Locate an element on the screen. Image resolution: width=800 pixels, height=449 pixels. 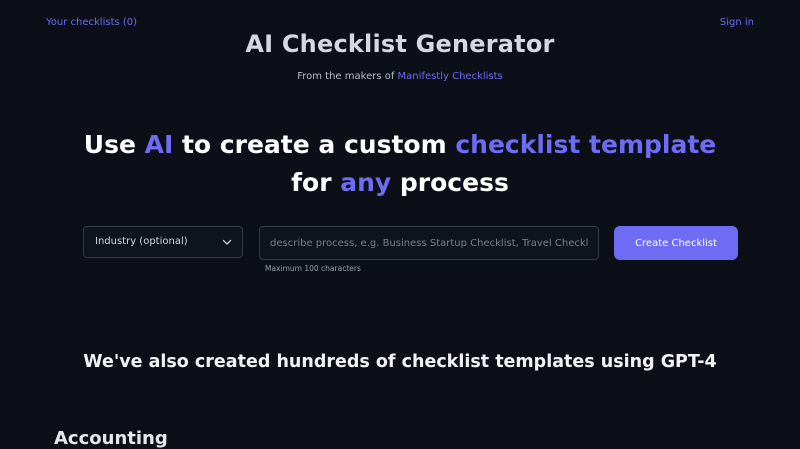
subtitle: From the makers of Manifestly Checklists is located at coordinates (400, 76).